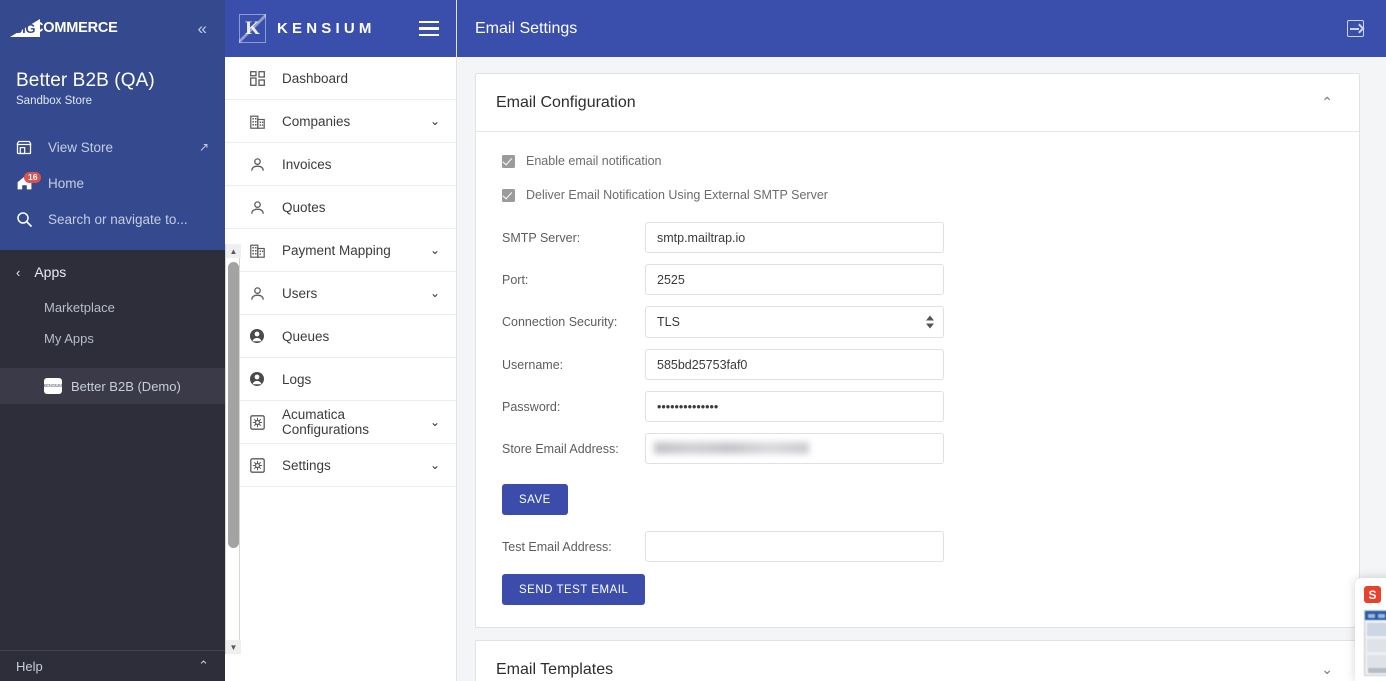 Image resolution: width=1386 pixels, height=681 pixels. Describe the element at coordinates (340, 250) in the screenshot. I see `sidebar-item-payment-mapping: Payment Mapping ⌄` at that location.